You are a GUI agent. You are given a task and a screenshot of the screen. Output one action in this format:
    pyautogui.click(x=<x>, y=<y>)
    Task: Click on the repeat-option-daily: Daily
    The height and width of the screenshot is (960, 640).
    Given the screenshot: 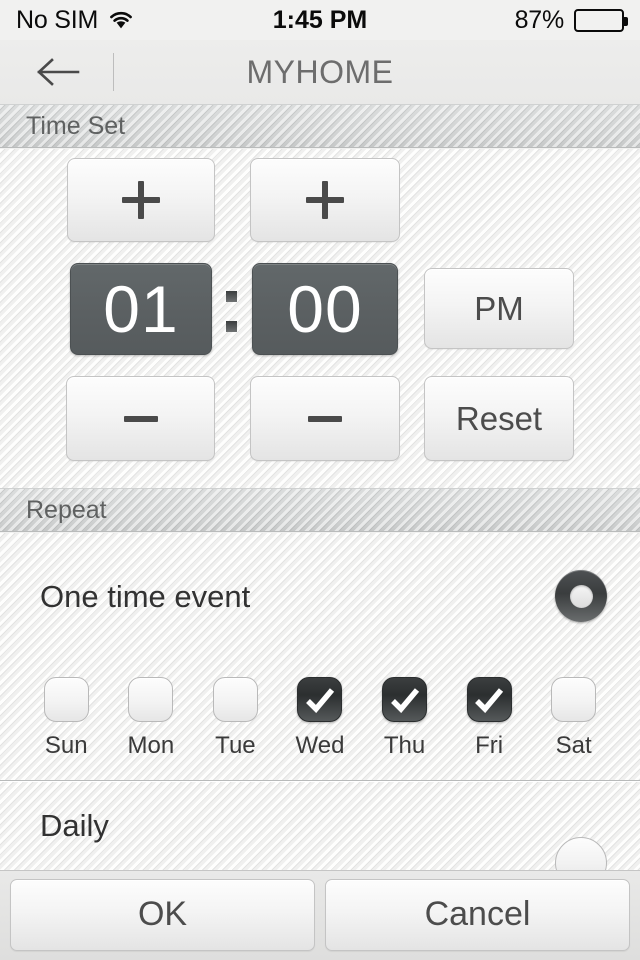 What is the action you would take?
    pyautogui.click(x=320, y=835)
    